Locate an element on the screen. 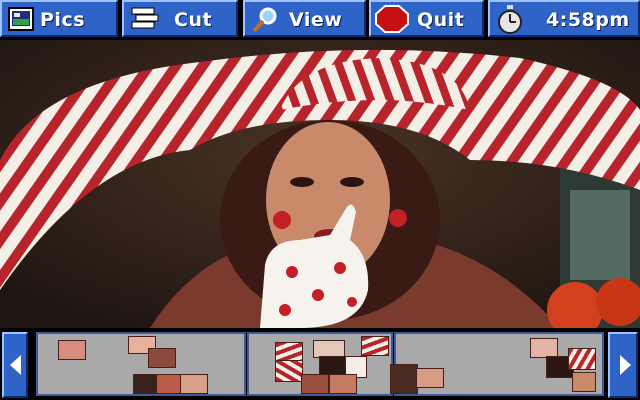 This screenshot has width=640, height=400. stopwatch-icon is located at coordinates (510, 19).